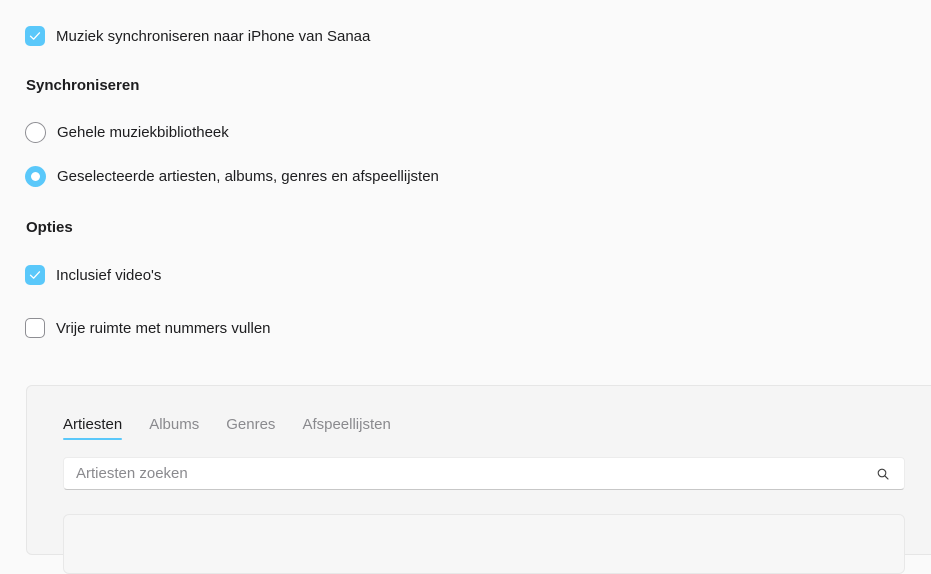 The height and width of the screenshot is (574, 931). I want to click on tab-playlists: Afspeellijsten, so click(346, 428).